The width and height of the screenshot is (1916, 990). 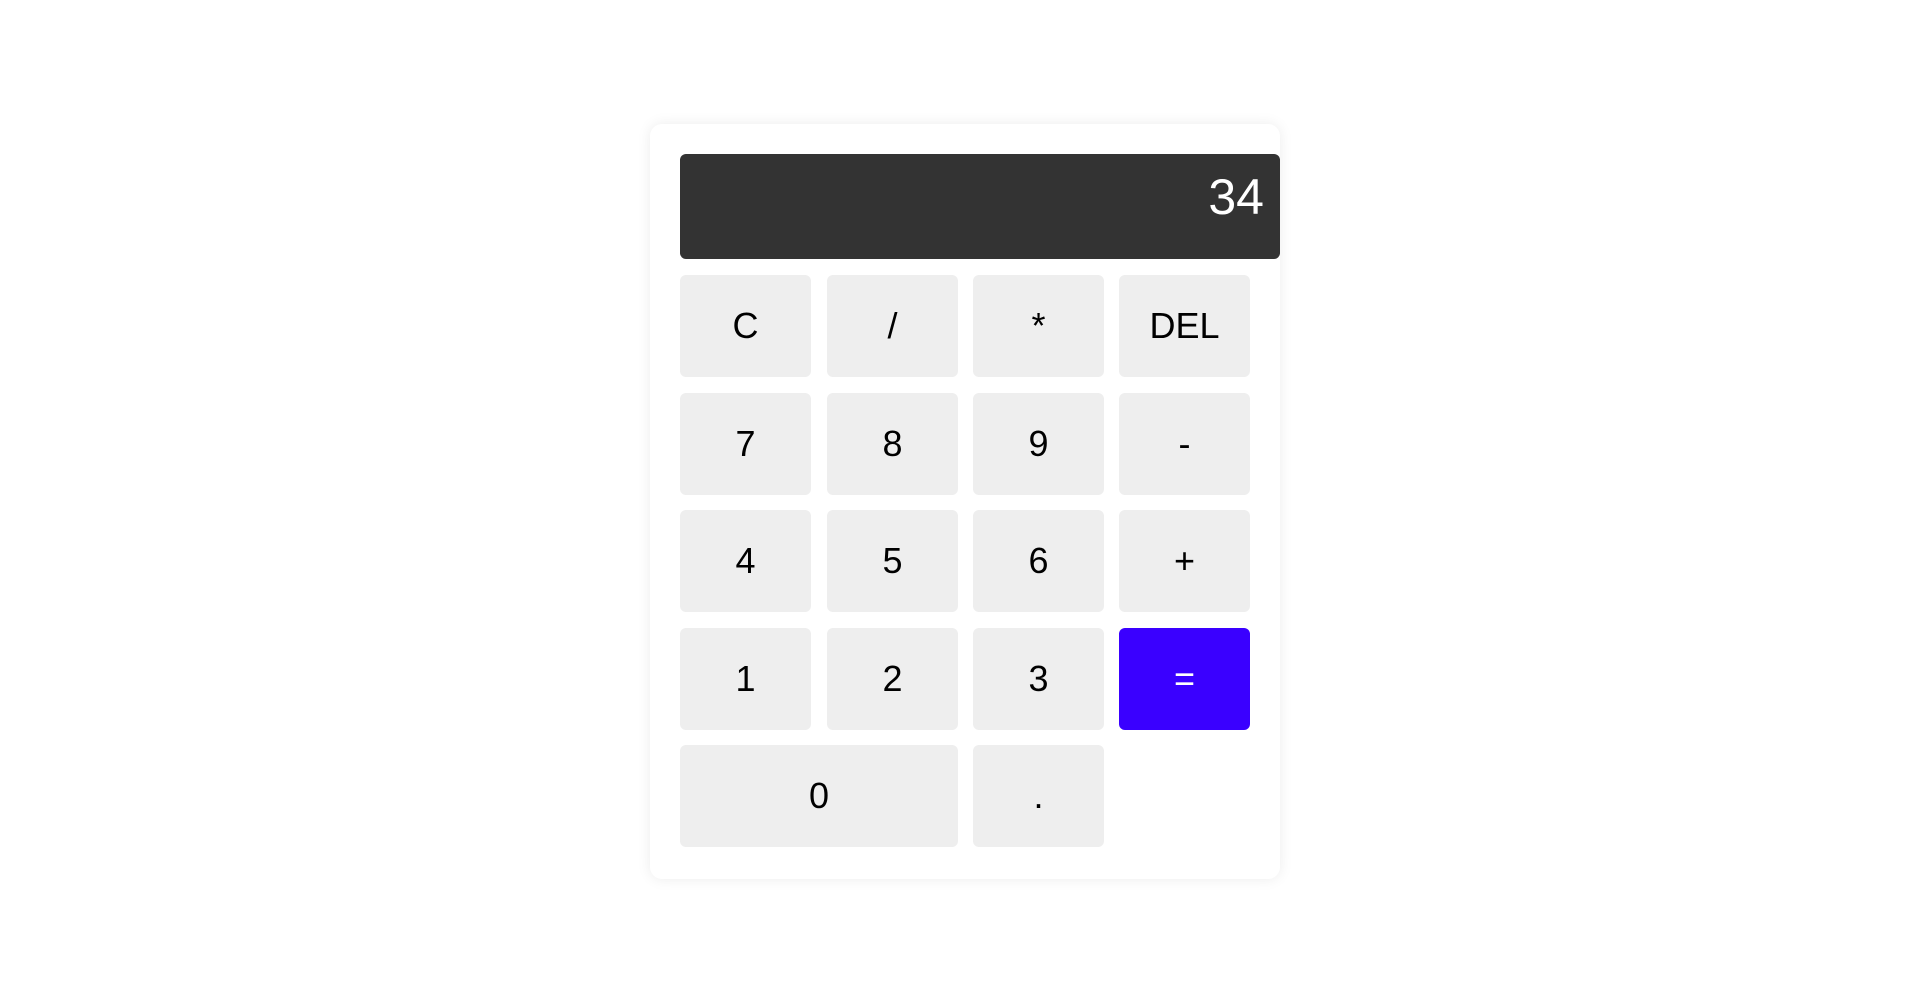 I want to click on decimal-button: ., so click(x=1038, y=796).